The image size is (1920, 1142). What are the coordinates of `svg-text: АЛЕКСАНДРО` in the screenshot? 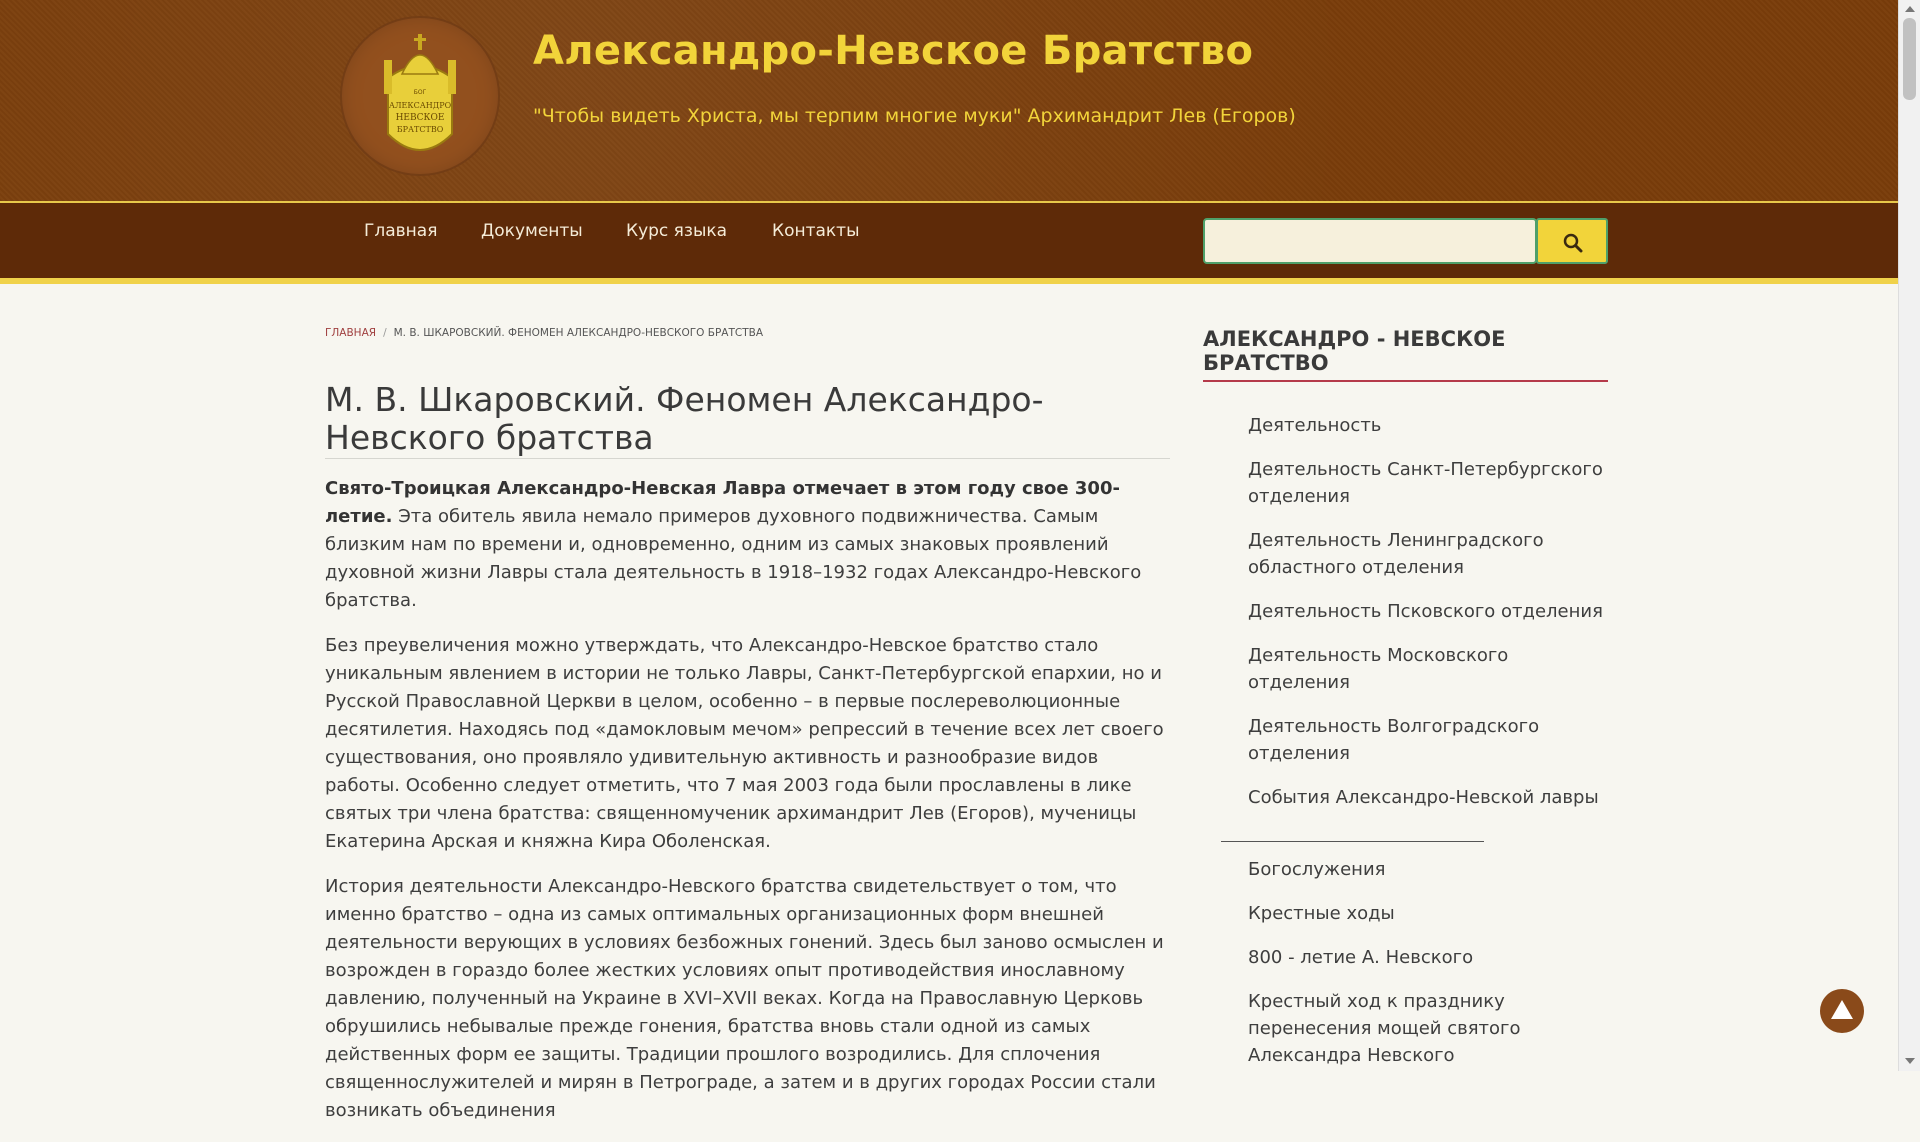 It's located at (420, 105).